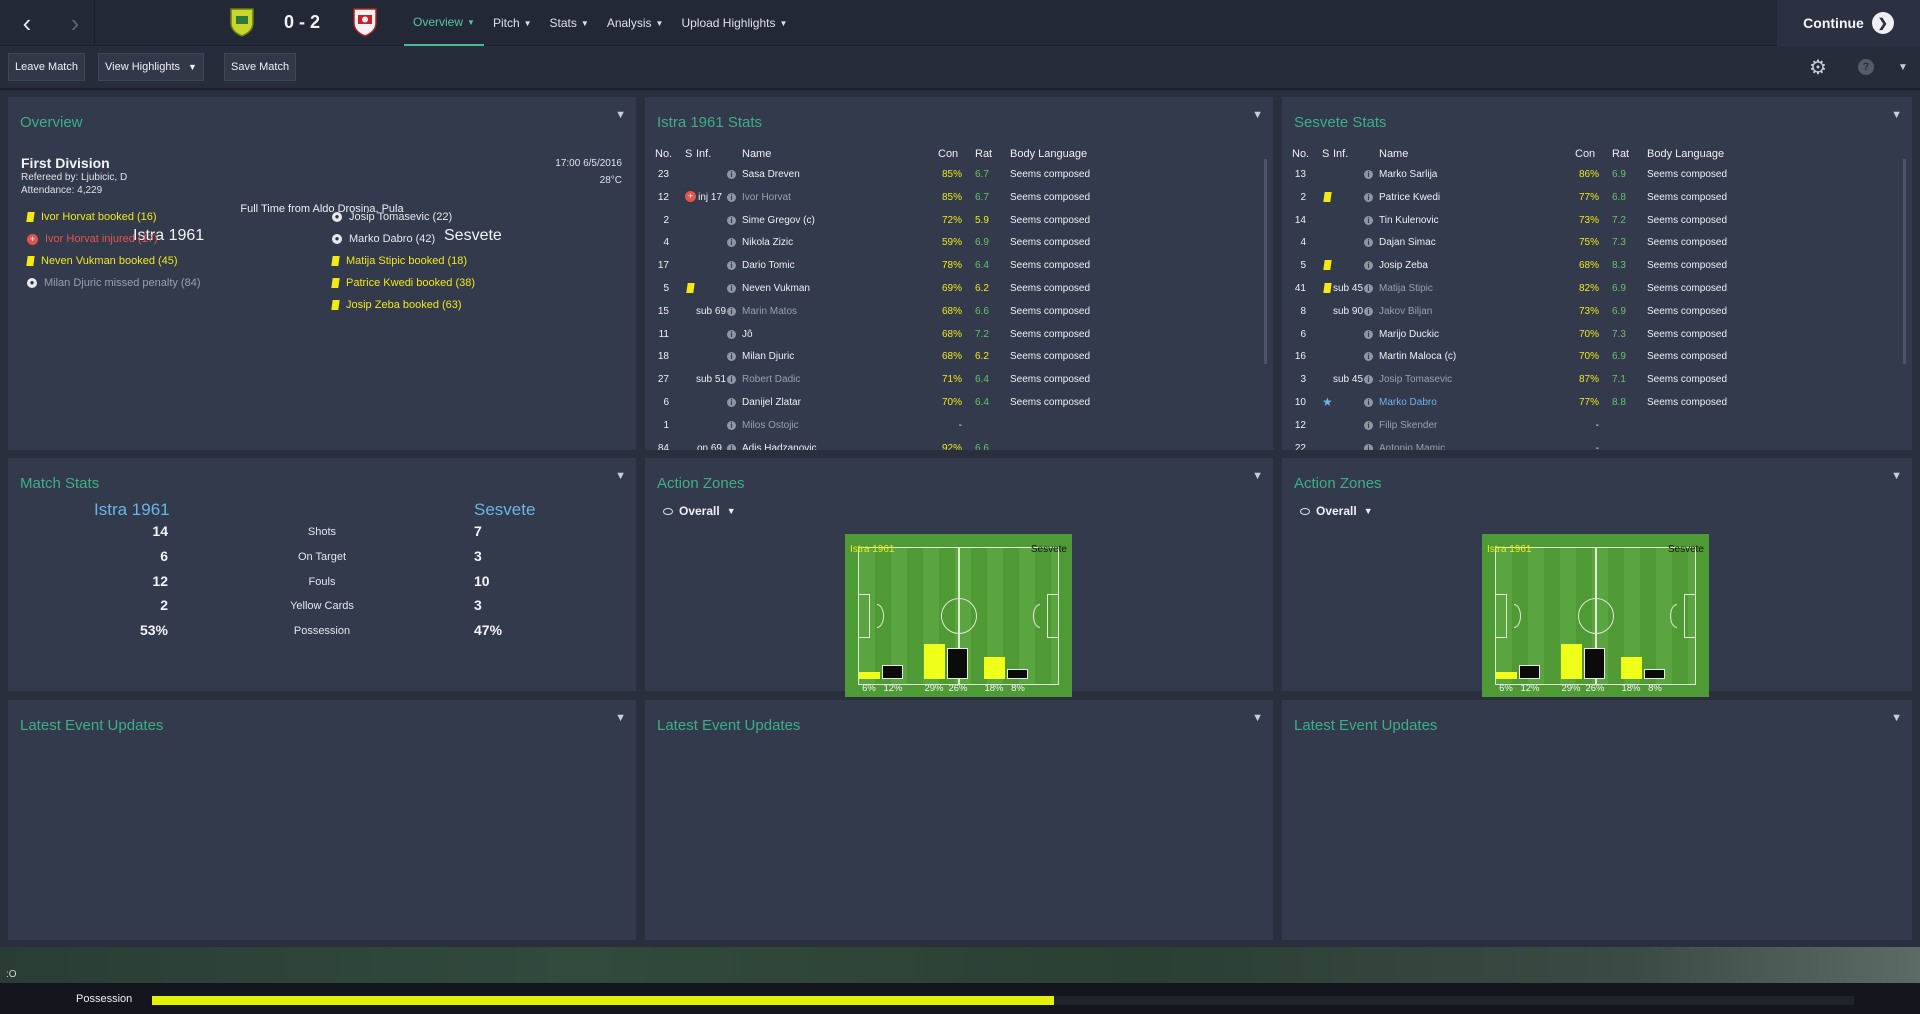  I want to click on player-name: Milos Ostojic, so click(770, 425).